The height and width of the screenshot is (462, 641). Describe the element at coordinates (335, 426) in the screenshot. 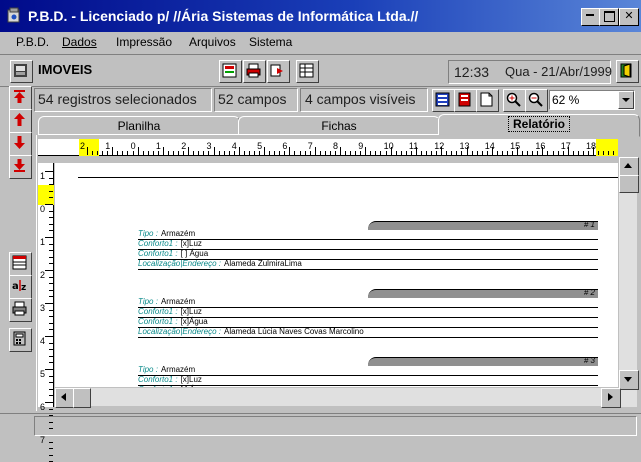

I see `status-bar` at that location.